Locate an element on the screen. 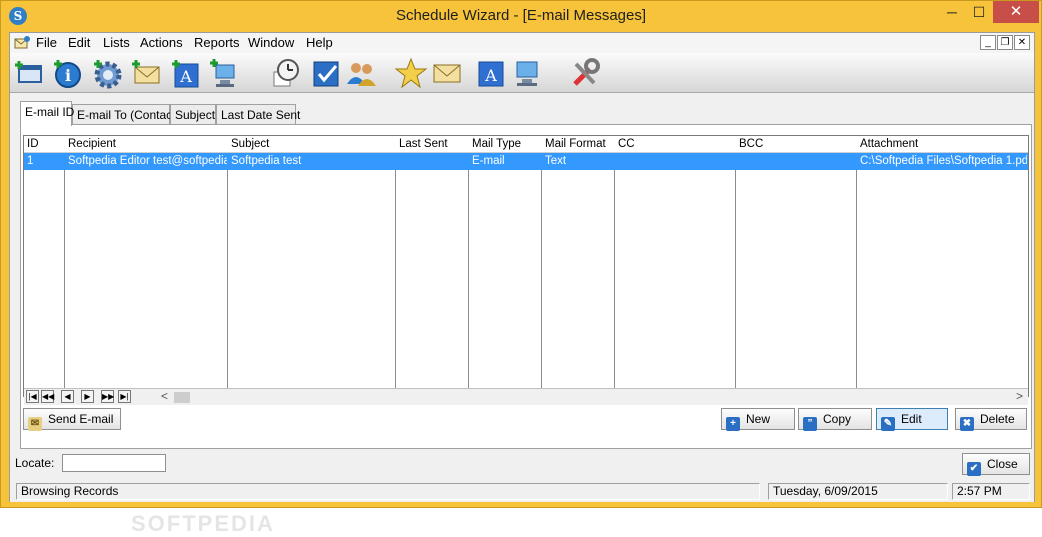  send-email-button: ✉ Send E-mail is located at coordinates (72, 419).